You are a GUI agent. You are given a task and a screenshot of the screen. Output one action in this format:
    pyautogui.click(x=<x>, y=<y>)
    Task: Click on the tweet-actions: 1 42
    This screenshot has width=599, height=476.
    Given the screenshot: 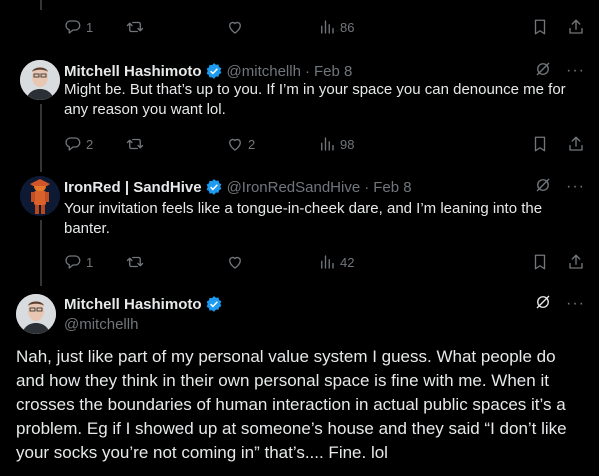 What is the action you would take?
    pyautogui.click(x=324, y=262)
    